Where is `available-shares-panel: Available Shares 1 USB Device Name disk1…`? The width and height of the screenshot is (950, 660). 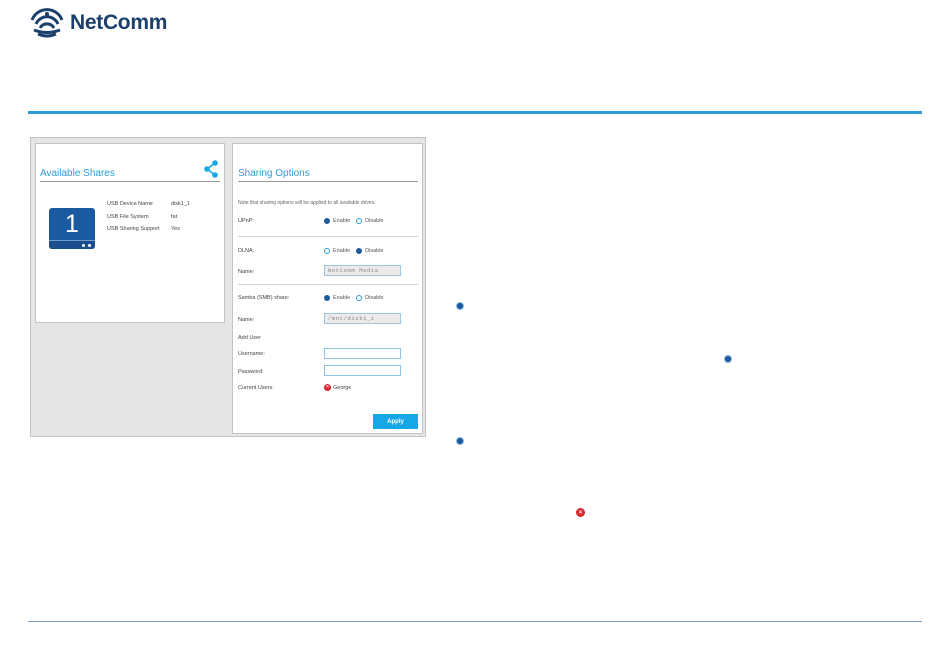
available-shares-panel: Available Shares 1 USB Device Name disk1… is located at coordinates (130, 233).